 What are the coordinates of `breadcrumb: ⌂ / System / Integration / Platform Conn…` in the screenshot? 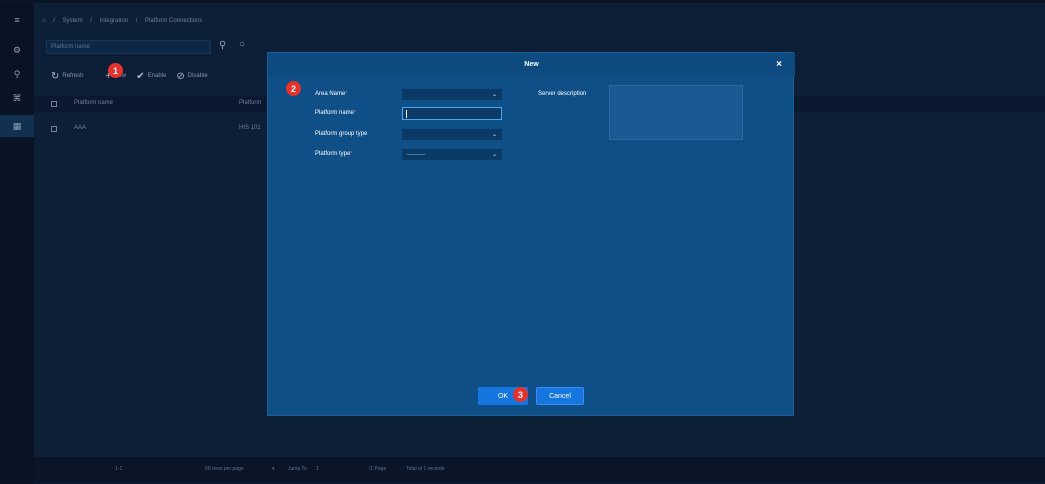 It's located at (125, 21).